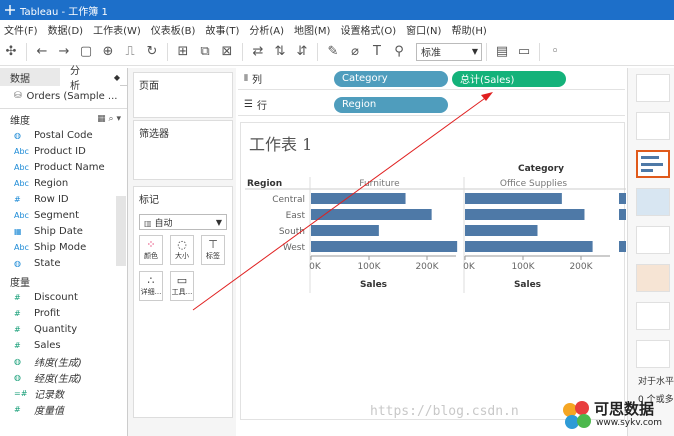  Describe the element at coordinates (86, 52) in the screenshot. I see `save-icon: ▢` at that location.